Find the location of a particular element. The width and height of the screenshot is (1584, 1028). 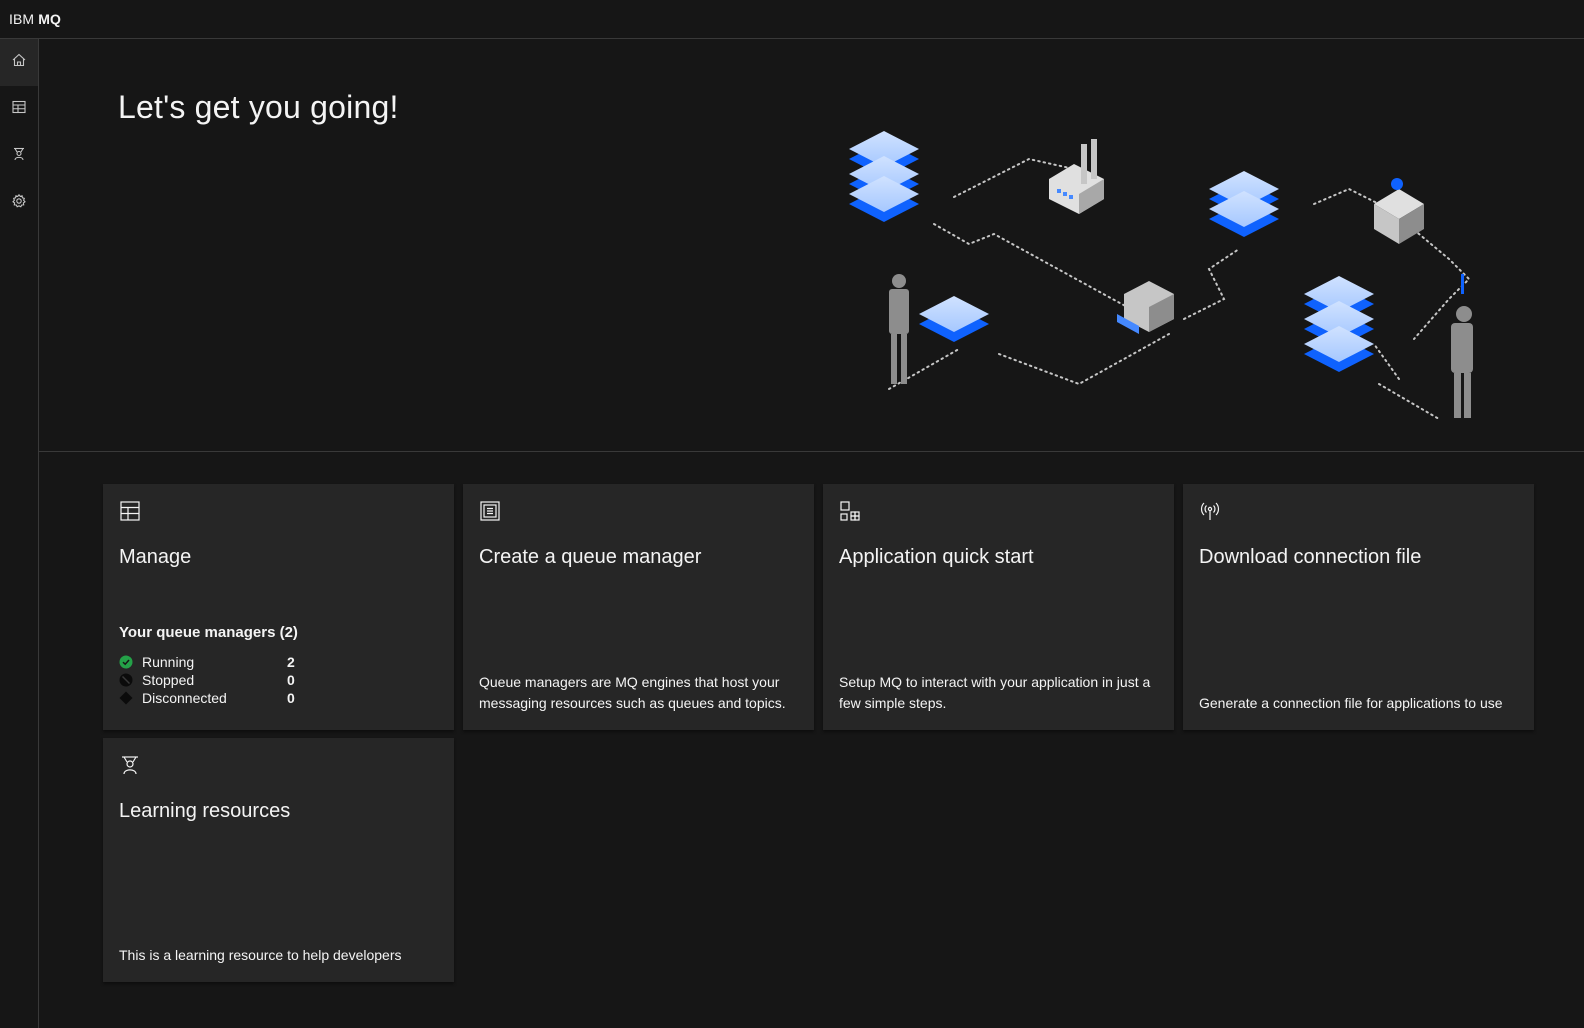

stack-middle-right is located at coordinates (1244, 204).